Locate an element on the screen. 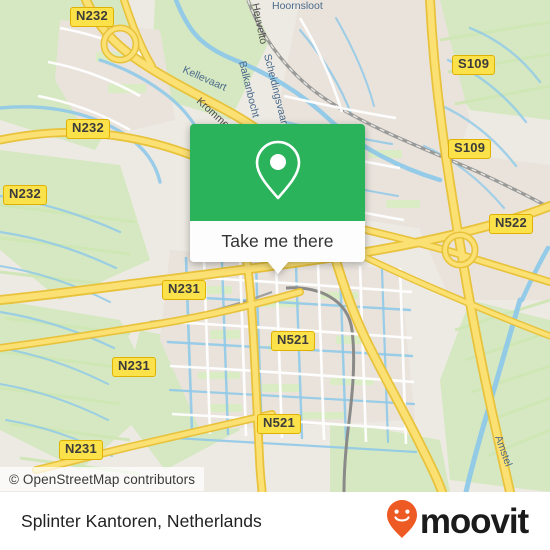 The width and height of the screenshot is (550, 550). osm-attribution: © OpenStreetMap contributors is located at coordinates (102, 479).